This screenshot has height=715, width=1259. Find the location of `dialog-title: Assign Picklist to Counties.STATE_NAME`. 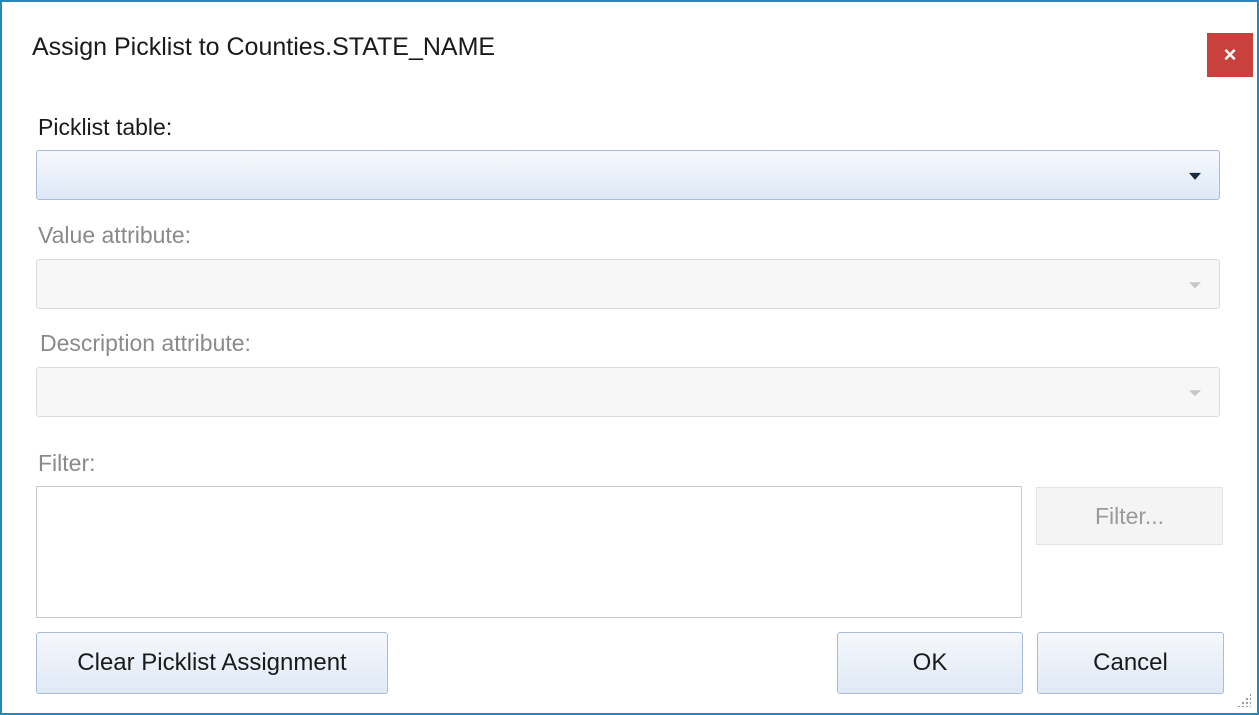

dialog-title: Assign Picklist to Counties.STATE_NAME is located at coordinates (264, 47).